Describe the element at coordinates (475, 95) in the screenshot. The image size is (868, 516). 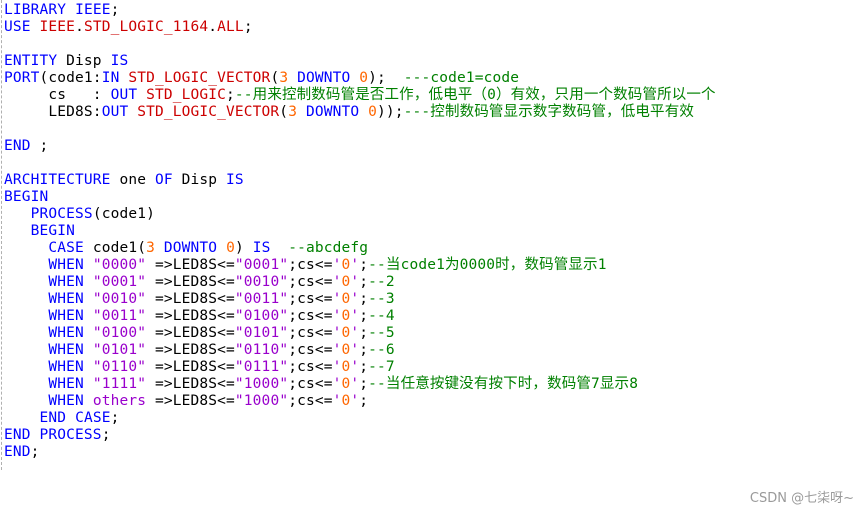
I see `comment-token: --用来控制数码管是否工作，低电平（0）有效，只用一个数码管所以一个` at that location.